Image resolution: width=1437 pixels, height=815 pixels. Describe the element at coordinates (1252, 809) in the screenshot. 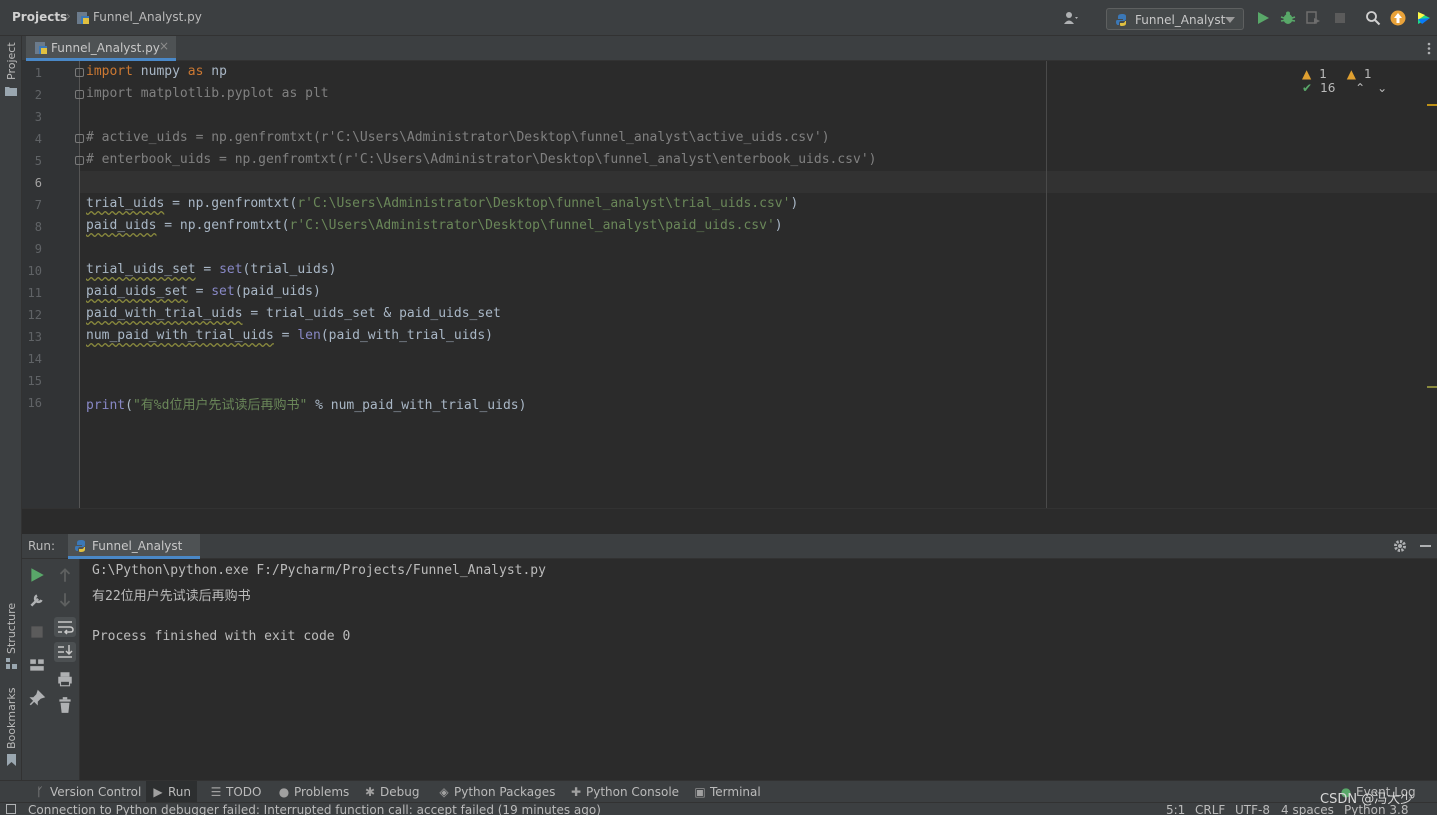

I see `file-encoding: UTF-8` at that location.